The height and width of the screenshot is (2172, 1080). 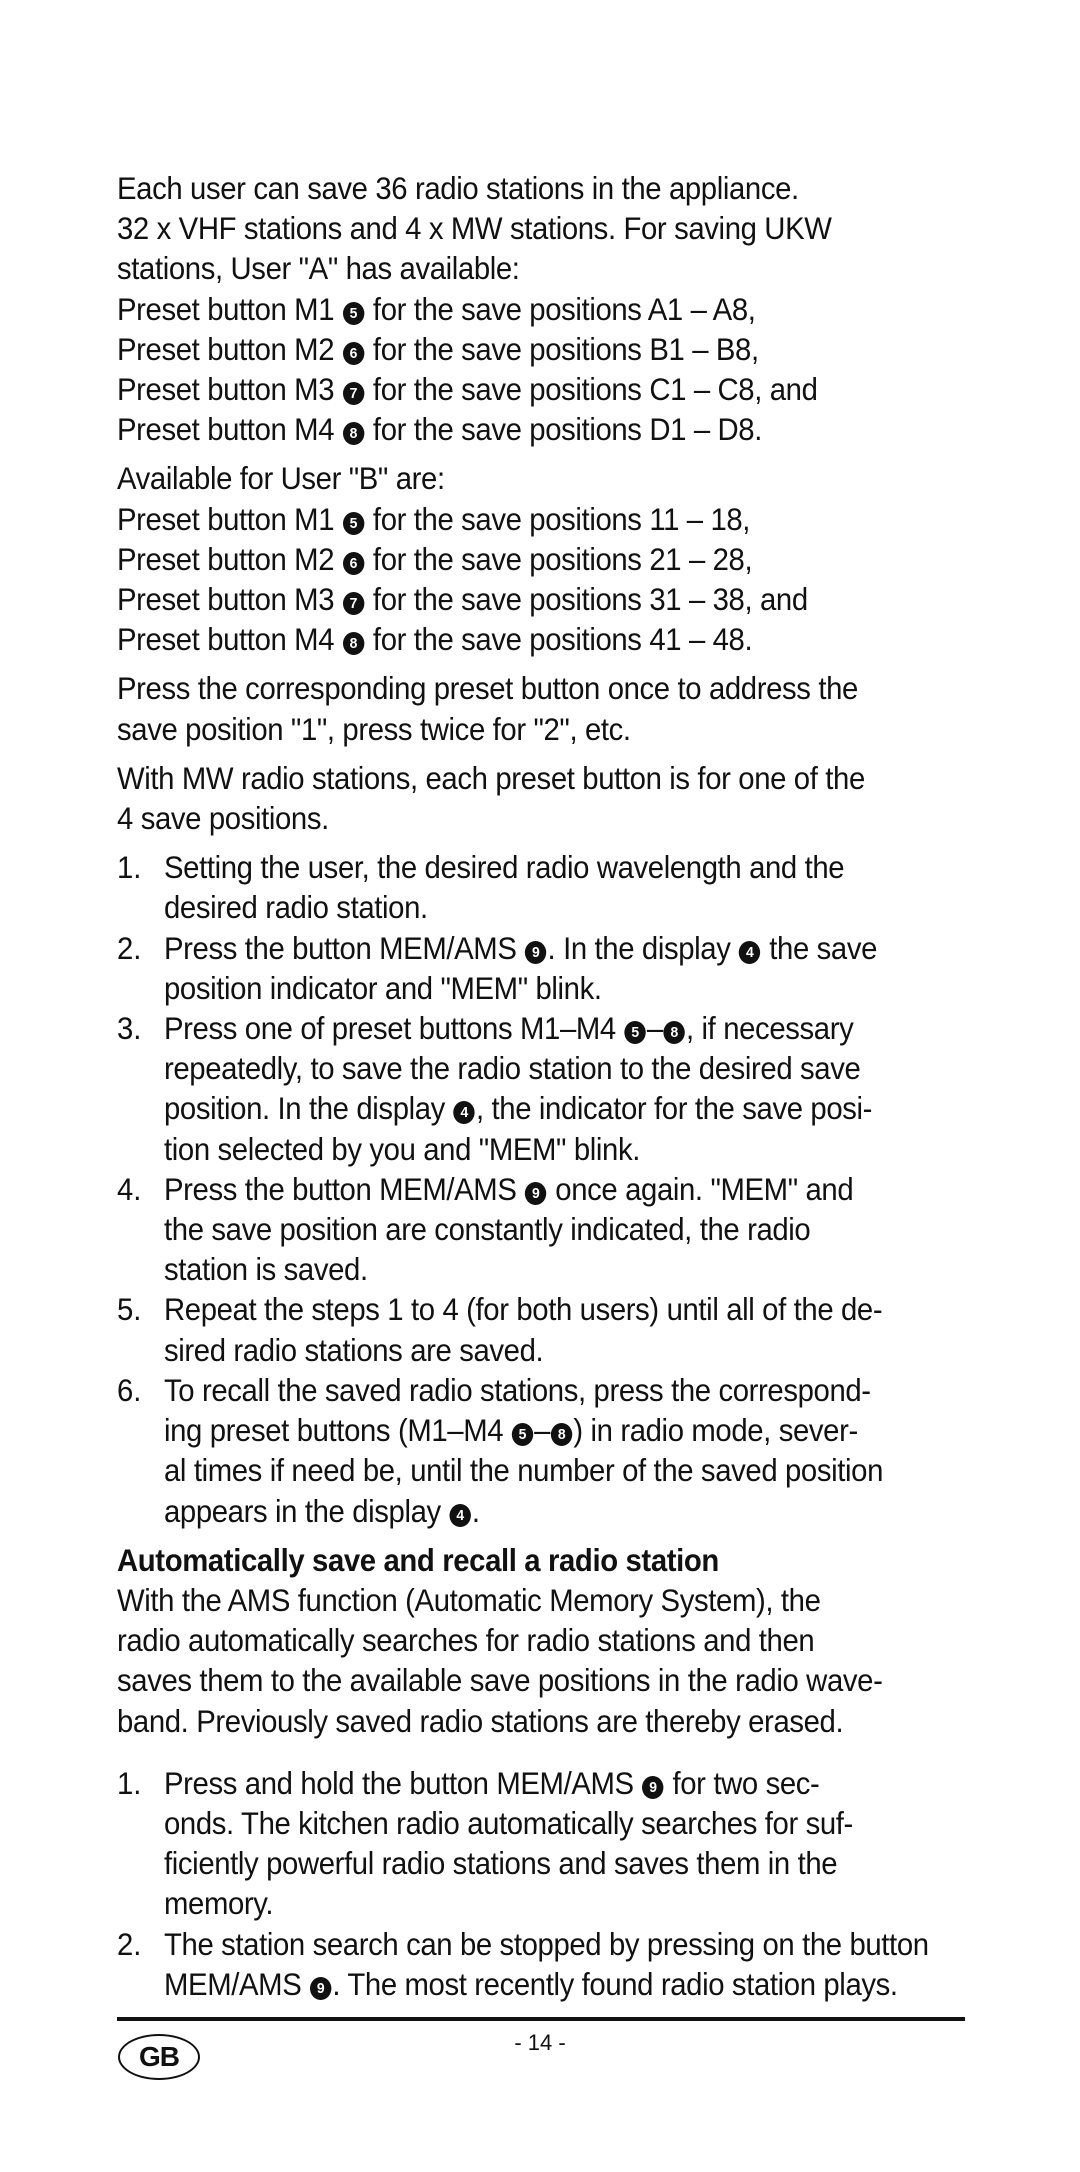 I want to click on text-run: Press one of preset buttons M1–M4, so click(x=394, y=1028).